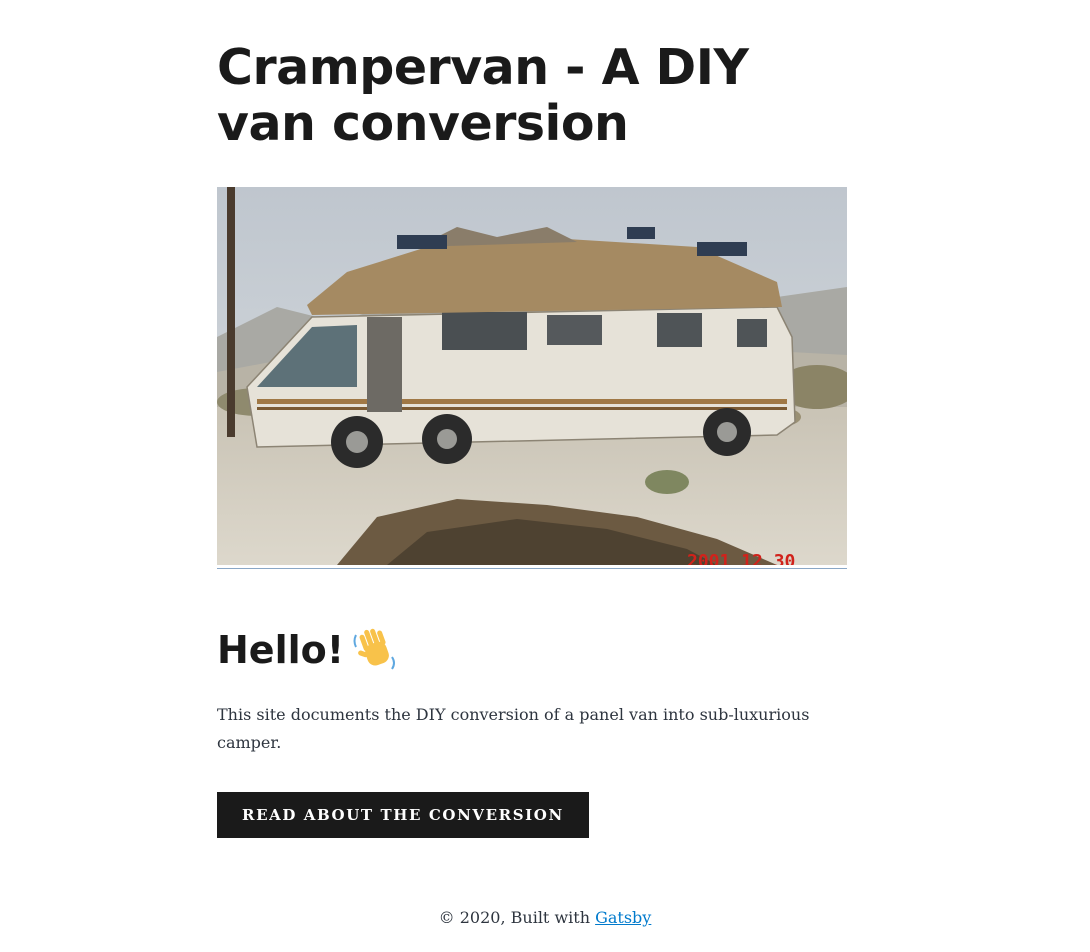  I want to click on date-stamp: 2001 12 30, so click(741, 558).